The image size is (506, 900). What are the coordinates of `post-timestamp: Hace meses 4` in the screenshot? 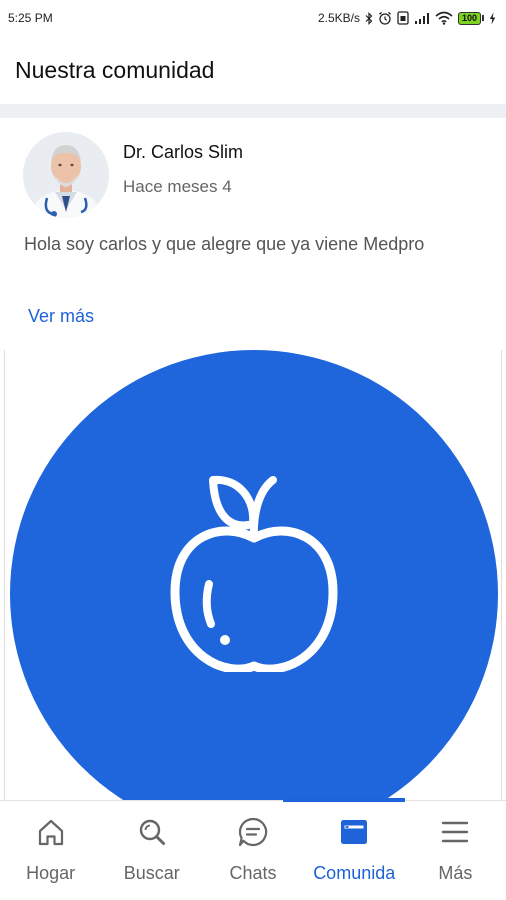 It's located at (177, 186).